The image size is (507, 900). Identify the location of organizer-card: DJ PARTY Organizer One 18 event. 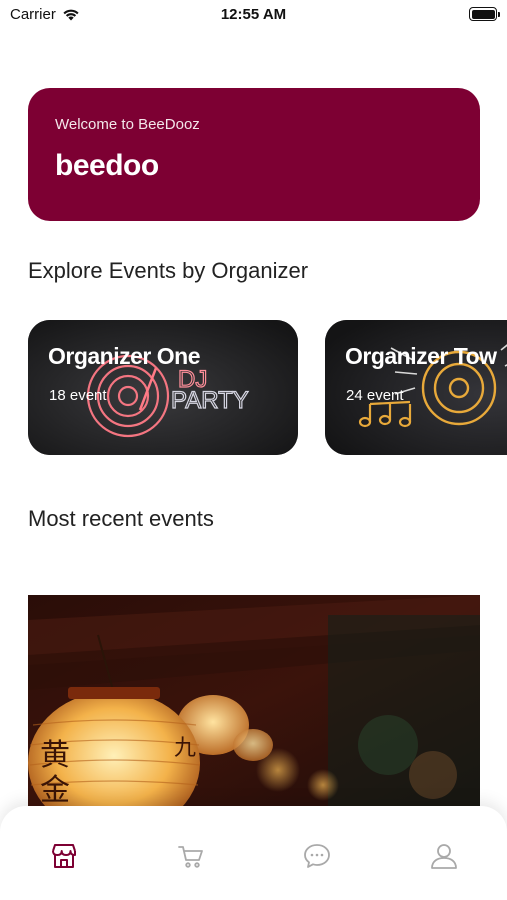
(163, 387).